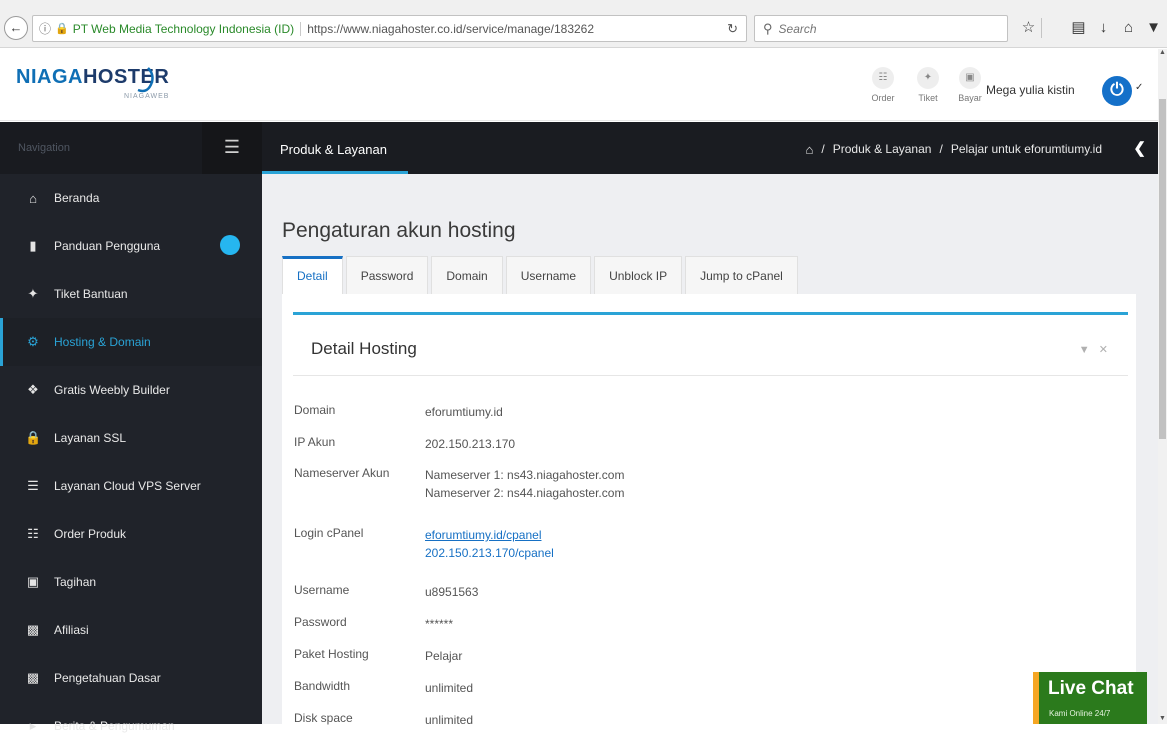  What do you see at coordinates (483, 535) in the screenshot?
I see `cpanel-domain-link: eforumtiumy.id/cpanel` at bounding box center [483, 535].